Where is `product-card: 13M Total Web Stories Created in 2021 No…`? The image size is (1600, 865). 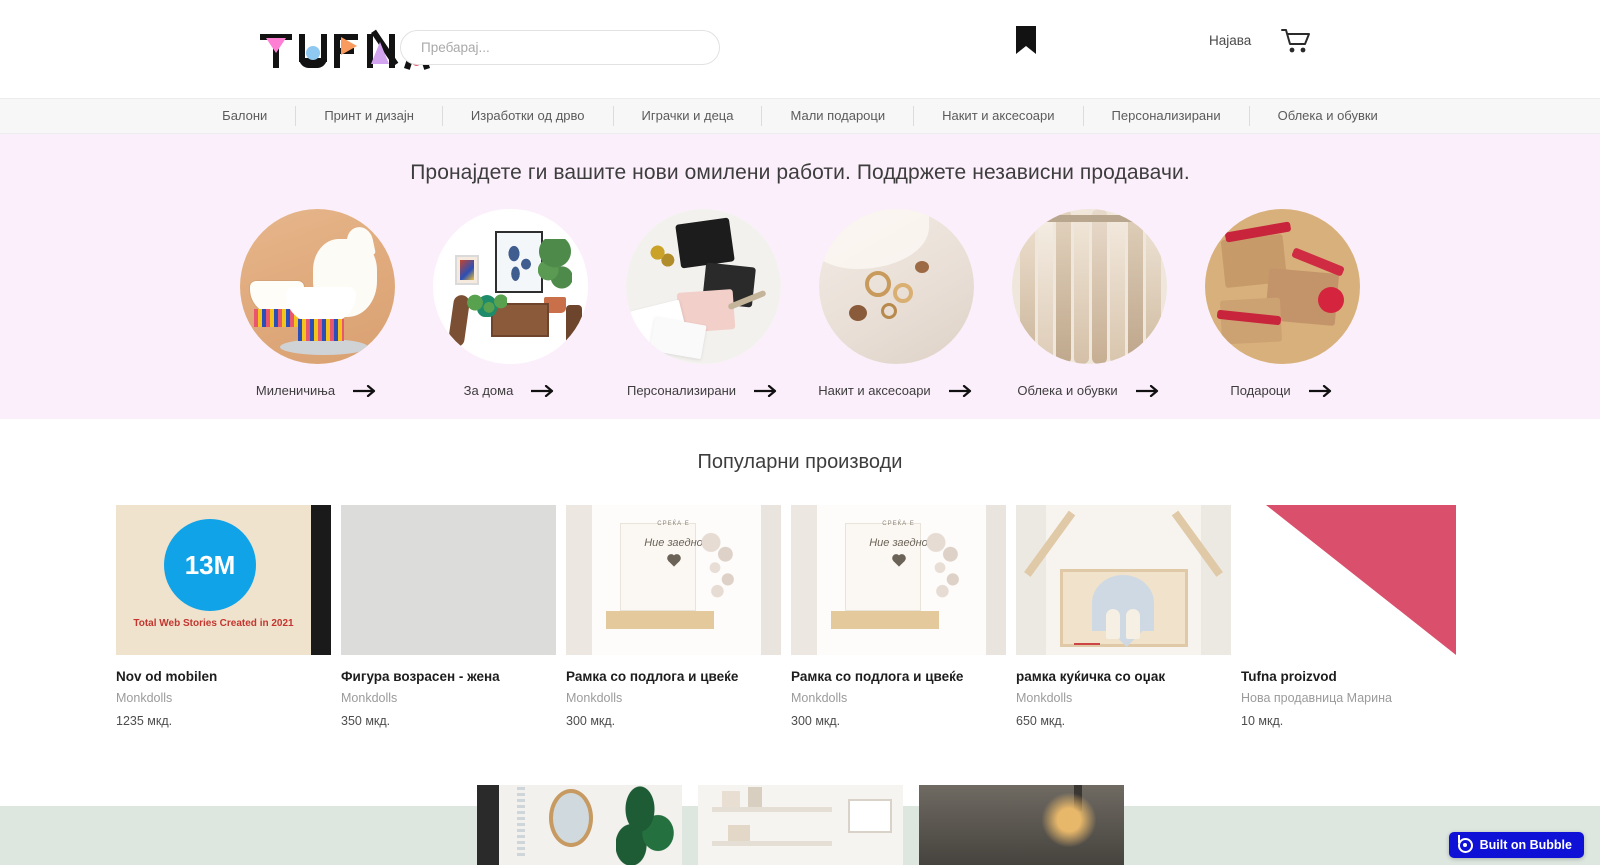 product-card: 13M Total Web Stories Created in 2021 No… is located at coordinates (223, 616).